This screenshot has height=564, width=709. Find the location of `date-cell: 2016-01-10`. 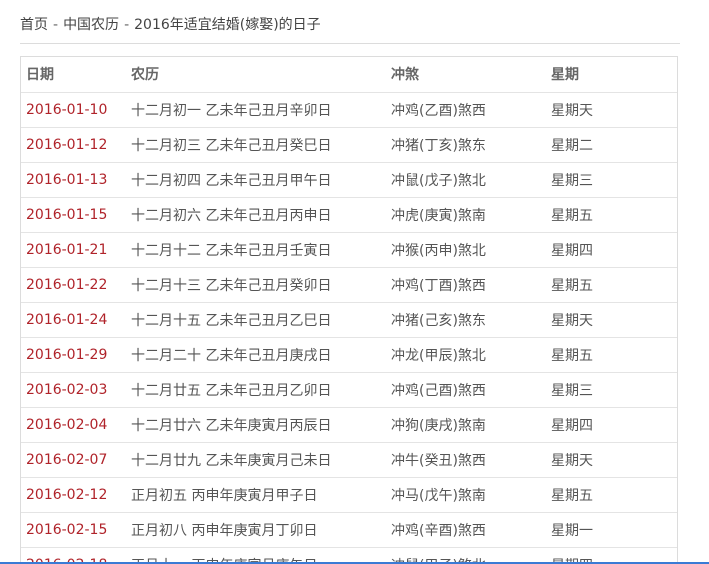

date-cell: 2016-01-10 is located at coordinates (76, 110).